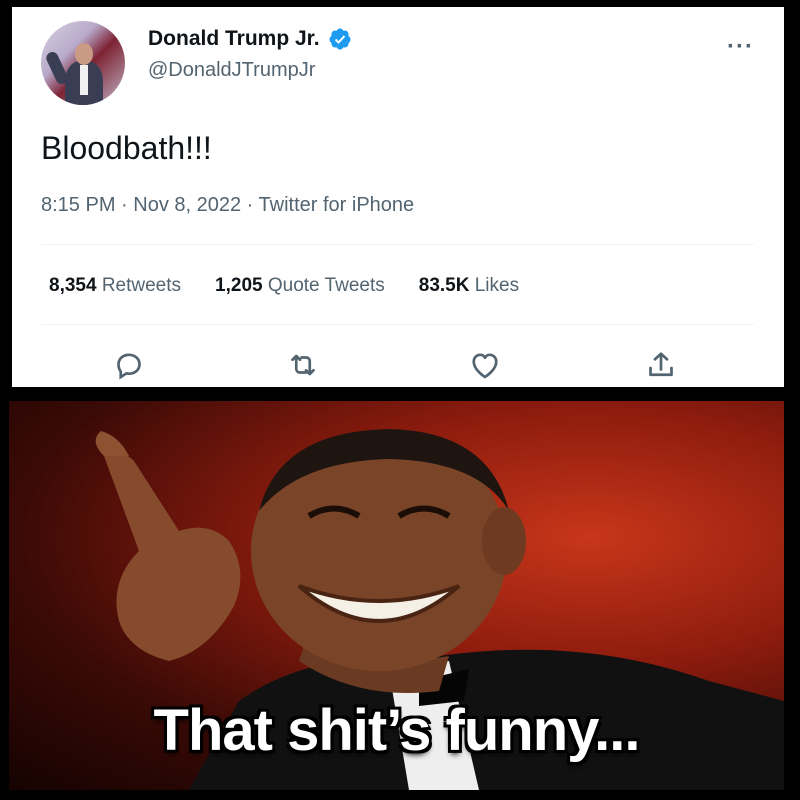  I want to click on likes-label: Likes, so click(497, 285).